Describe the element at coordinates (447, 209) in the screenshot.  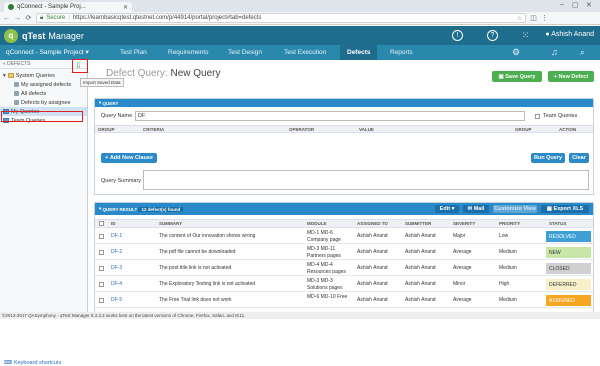
I see `edit-dropdown: Edit ▾` at that location.